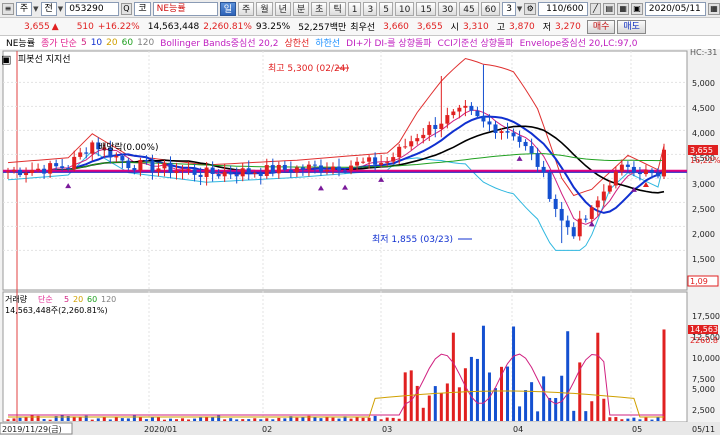  I want to click on legend-ma60: 60, so click(127, 43).